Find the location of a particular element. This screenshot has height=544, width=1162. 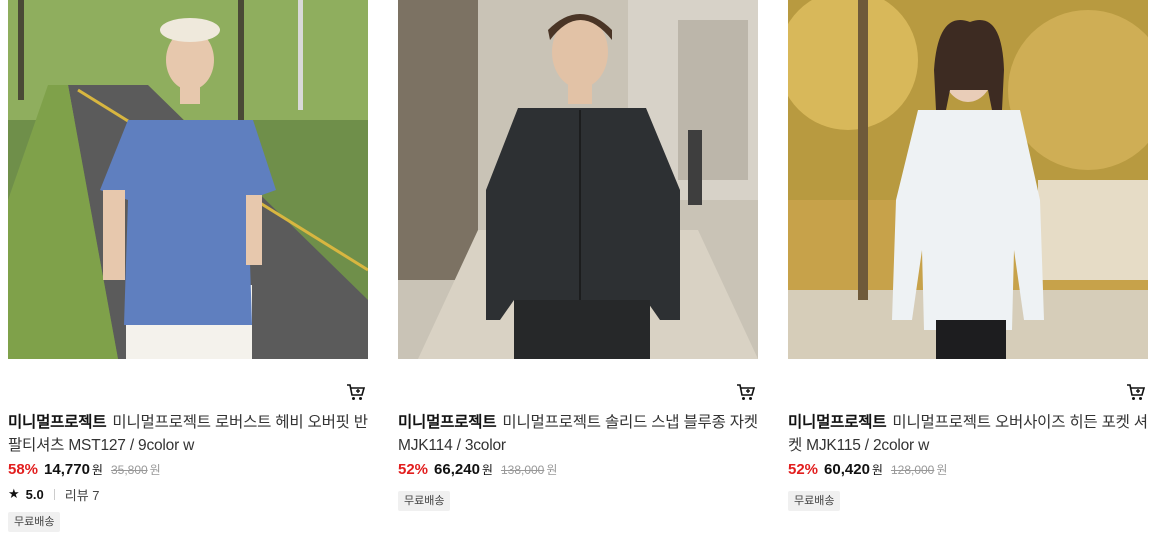

discount-rate: 58% is located at coordinates (23, 469).